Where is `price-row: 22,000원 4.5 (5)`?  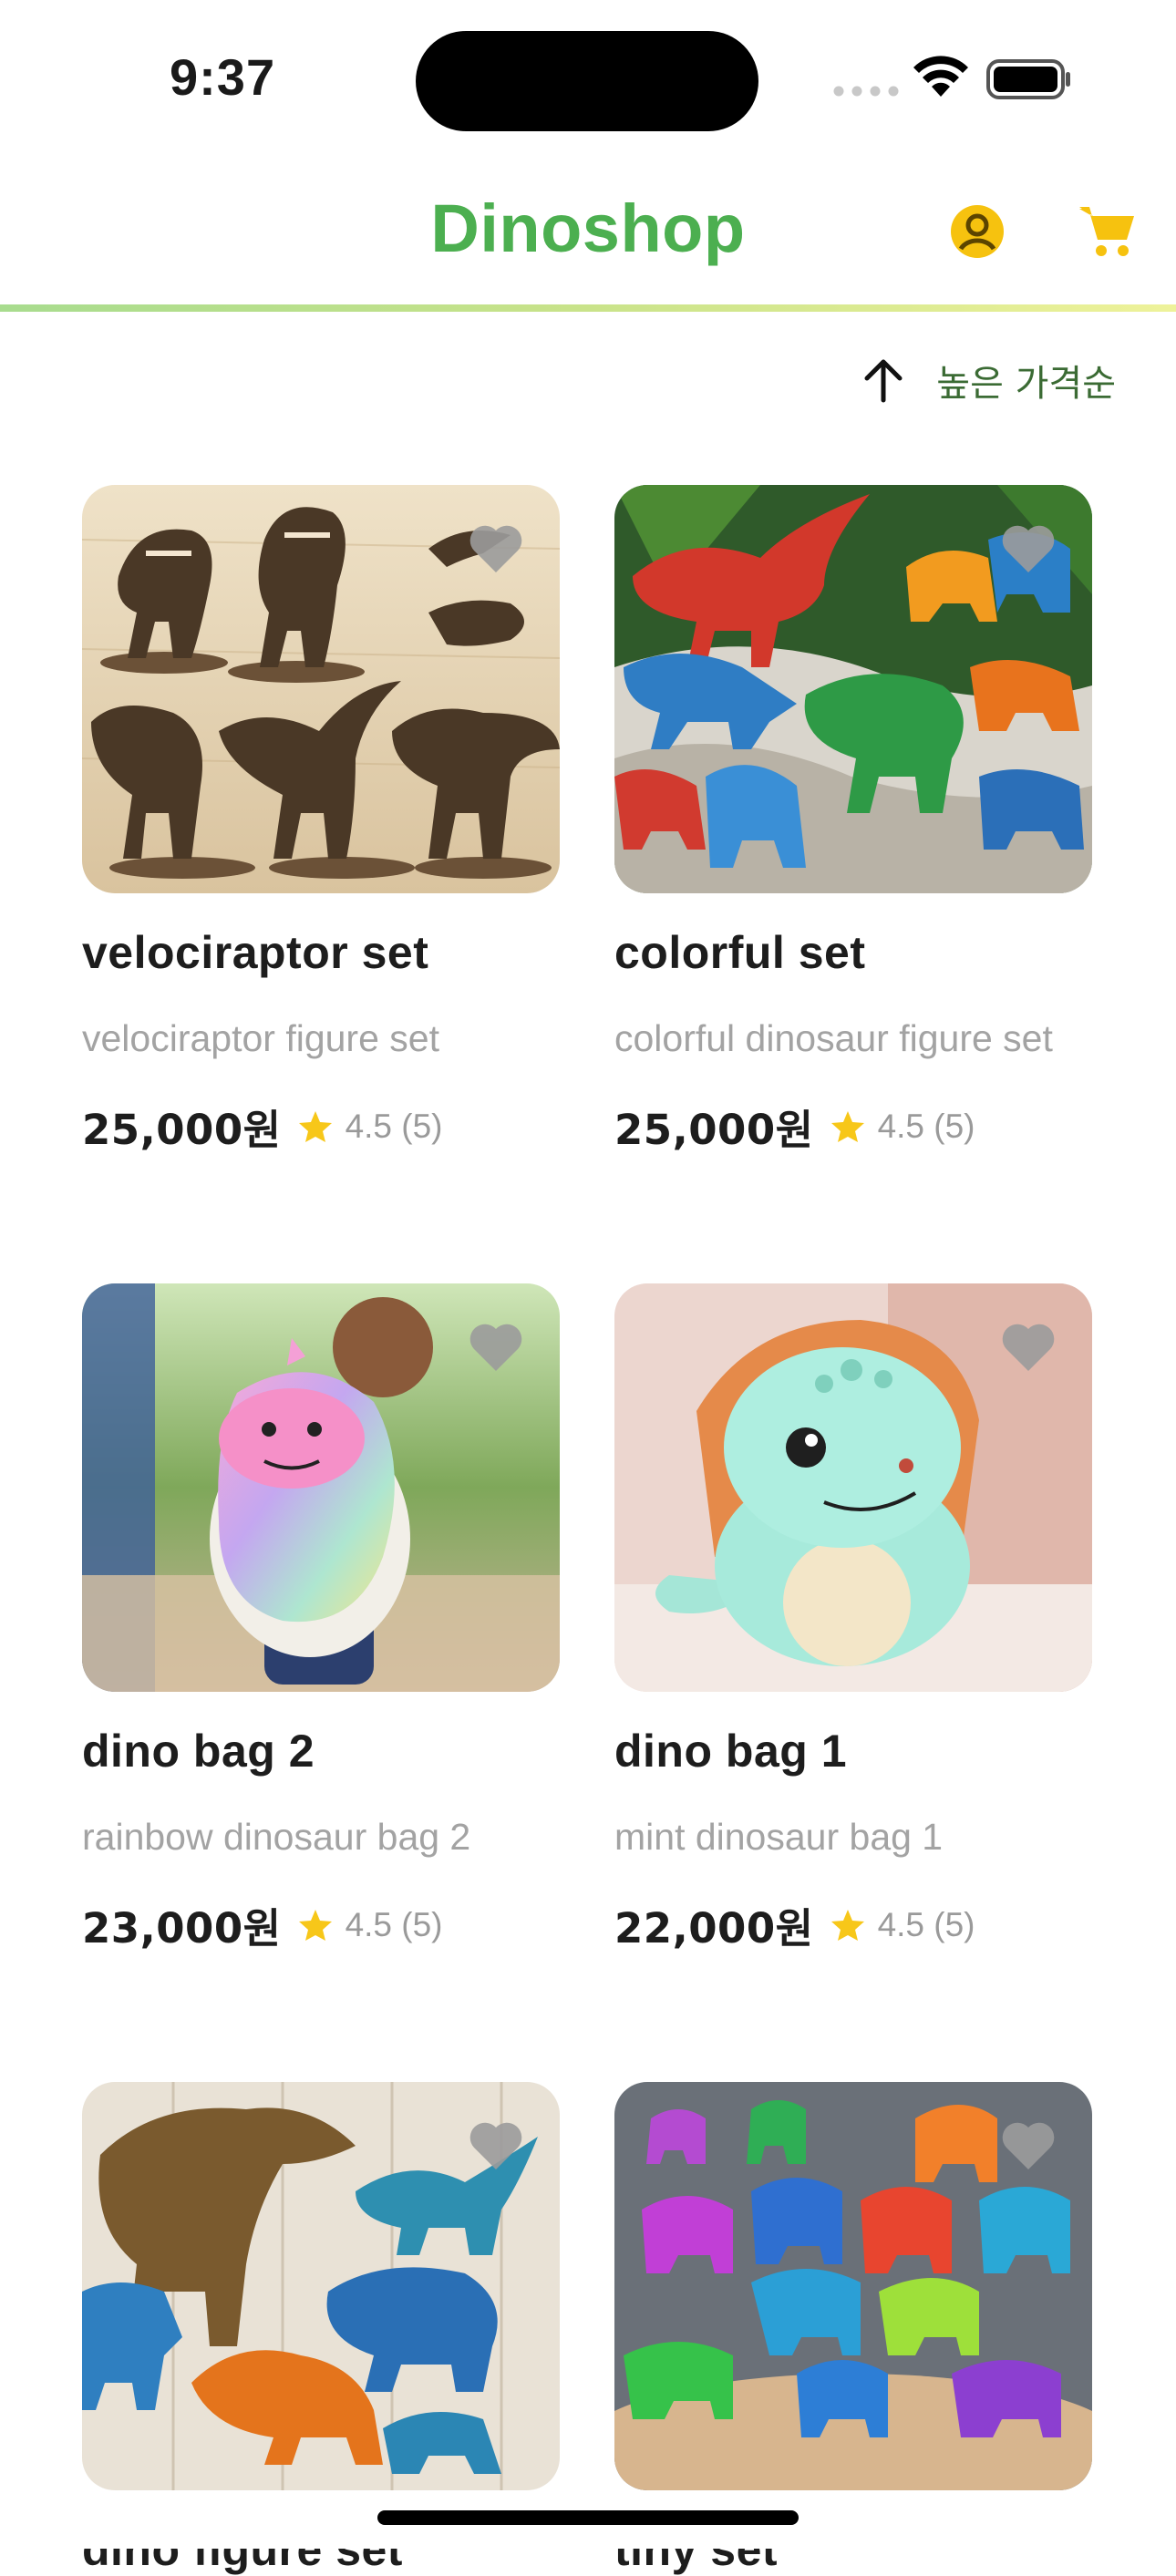
price-row: 22,000원 4.5 (5) is located at coordinates (853, 1924).